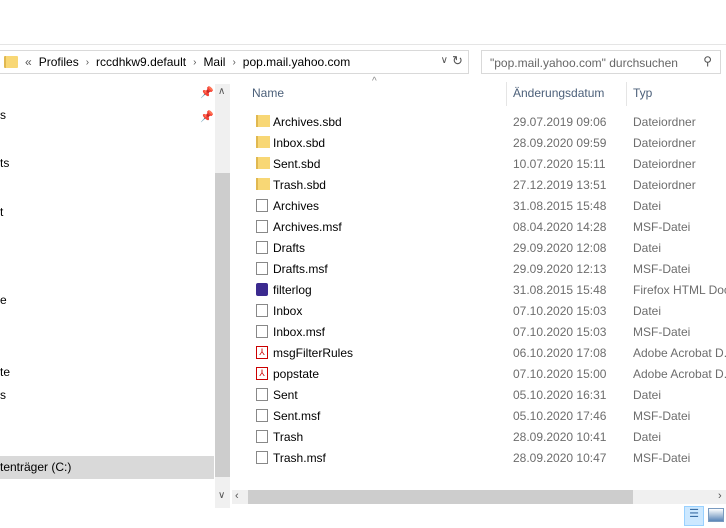 The width and height of the screenshot is (726, 528). I want to click on breadcrumb-profile: rccdhkw9.default, so click(141, 62).